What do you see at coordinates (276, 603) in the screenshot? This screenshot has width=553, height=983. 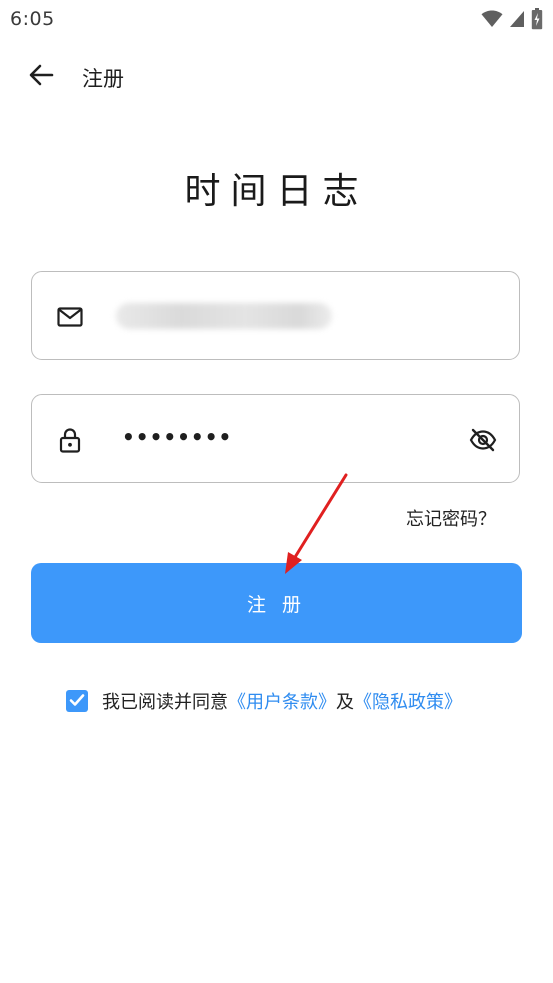 I see `register-button: 注 册` at bounding box center [276, 603].